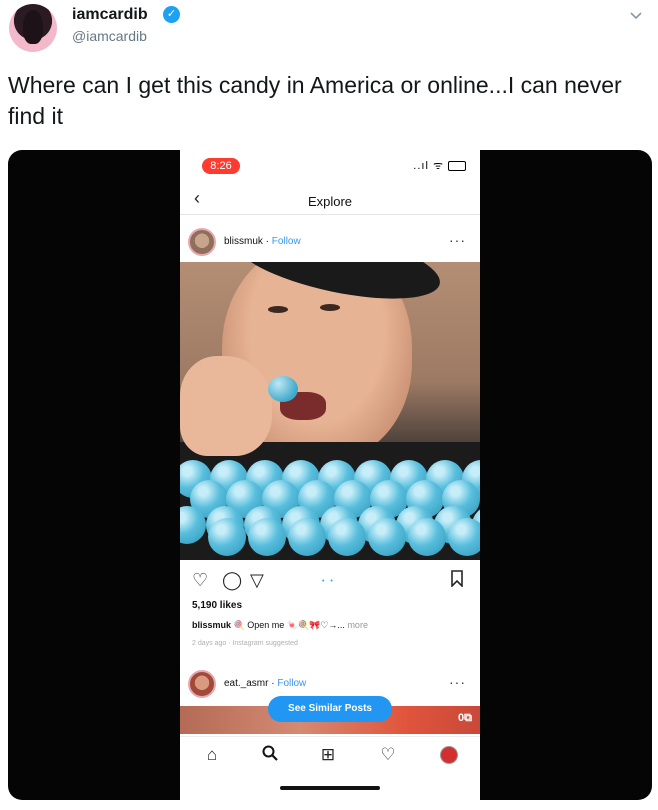  I want to click on ig-nav-bar: ‹ Explore, so click(330, 200).